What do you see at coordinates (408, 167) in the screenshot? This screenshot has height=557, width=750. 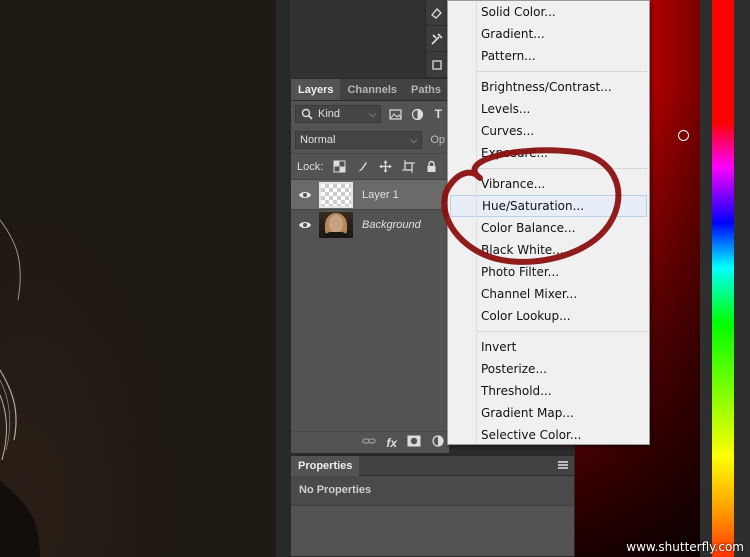 I see `lock-artboard-icon` at bounding box center [408, 167].